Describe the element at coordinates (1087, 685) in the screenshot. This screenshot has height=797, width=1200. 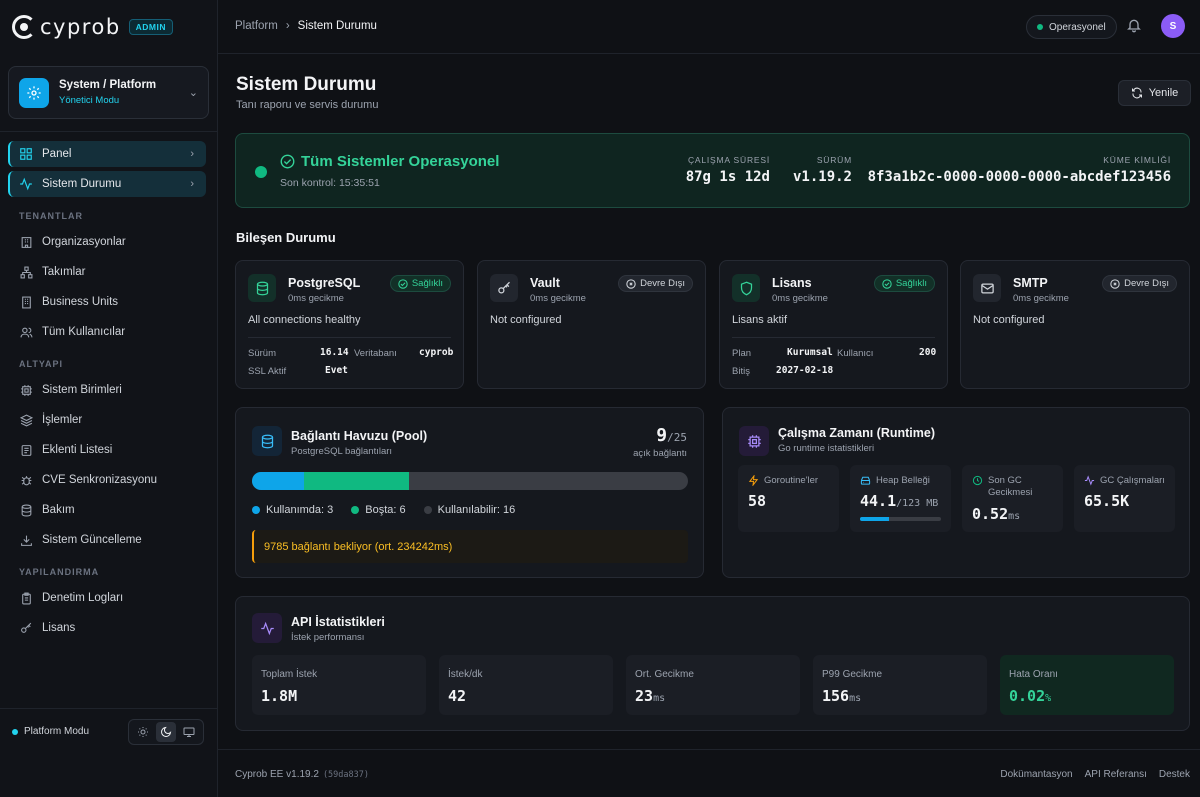
I see `api-tile-error-rate: Hata Oranı 0.02%` at that location.